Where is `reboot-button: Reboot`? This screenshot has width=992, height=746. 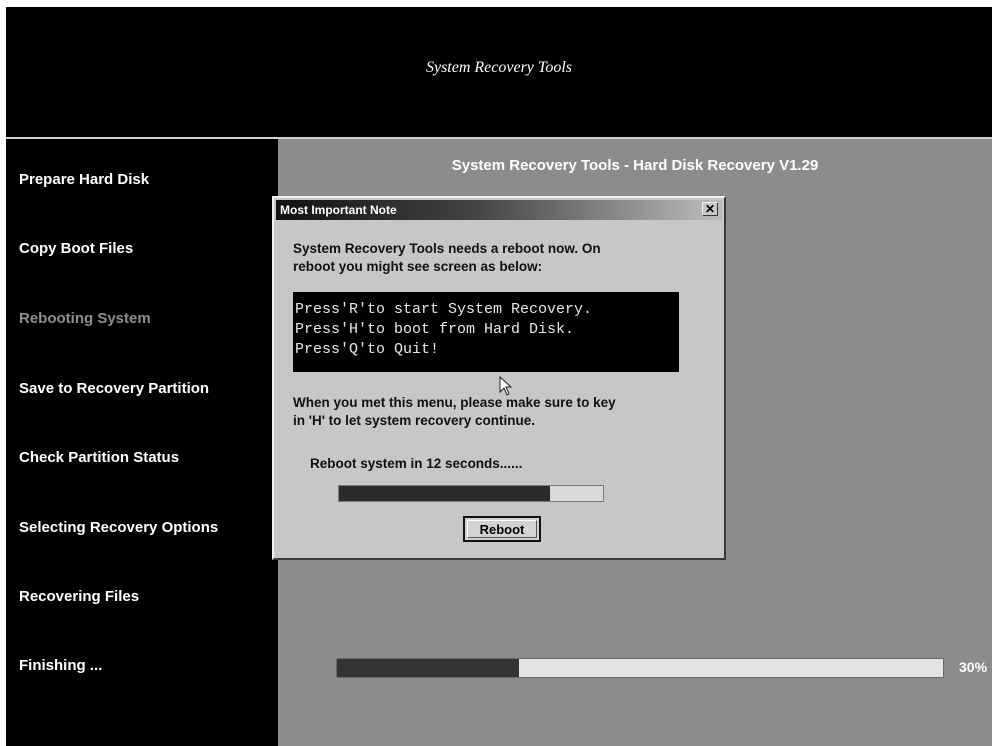
reboot-button: Reboot is located at coordinates (502, 529).